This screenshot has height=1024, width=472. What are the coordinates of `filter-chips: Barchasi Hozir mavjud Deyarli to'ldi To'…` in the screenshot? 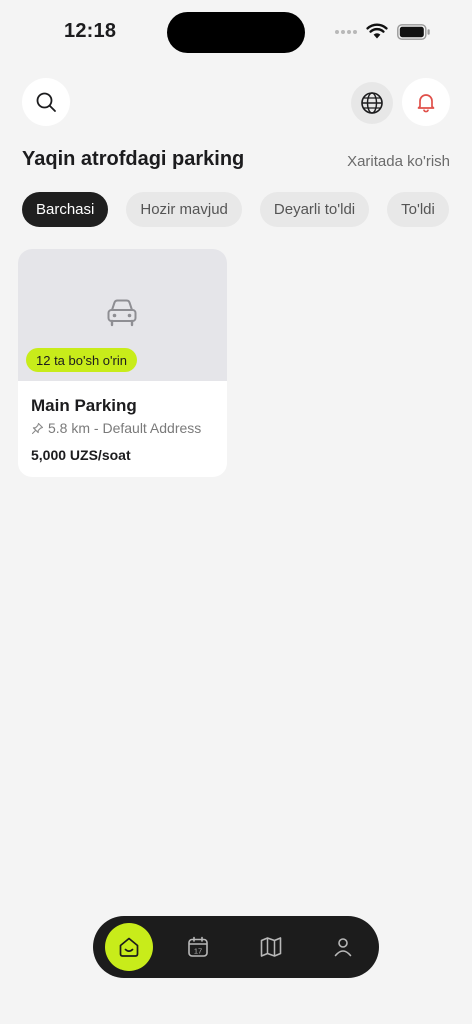 It's located at (235, 209).